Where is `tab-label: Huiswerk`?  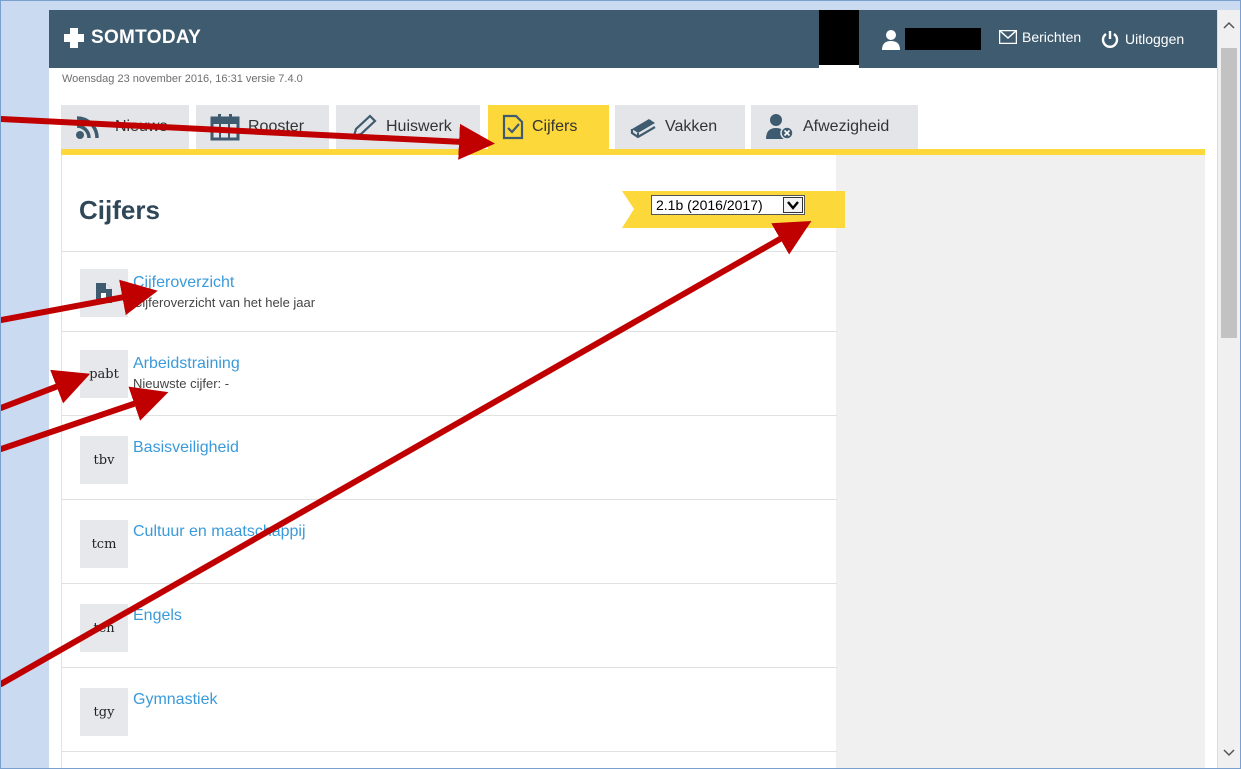 tab-label: Huiswerk is located at coordinates (419, 126).